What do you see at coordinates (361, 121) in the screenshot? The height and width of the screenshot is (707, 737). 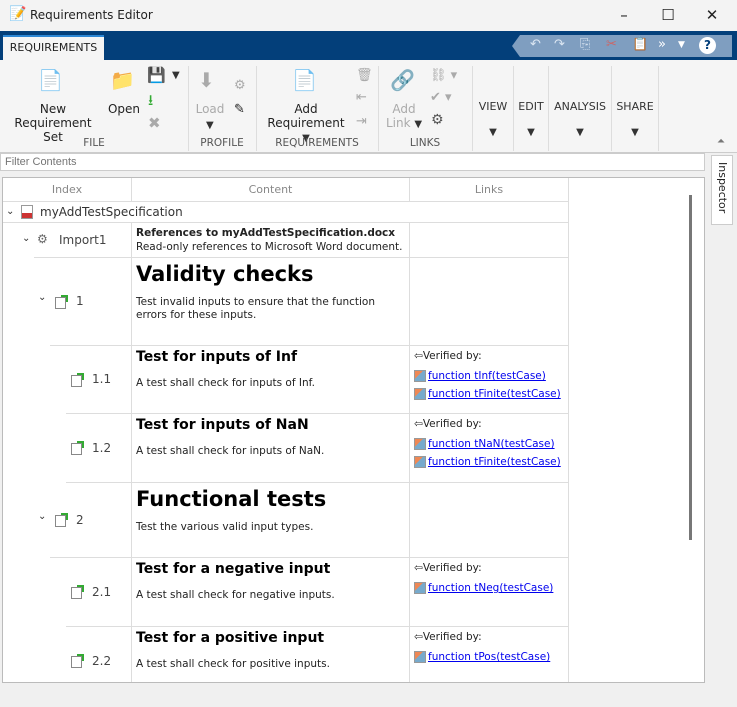 I see `demote-icon: ⇥` at bounding box center [361, 121].